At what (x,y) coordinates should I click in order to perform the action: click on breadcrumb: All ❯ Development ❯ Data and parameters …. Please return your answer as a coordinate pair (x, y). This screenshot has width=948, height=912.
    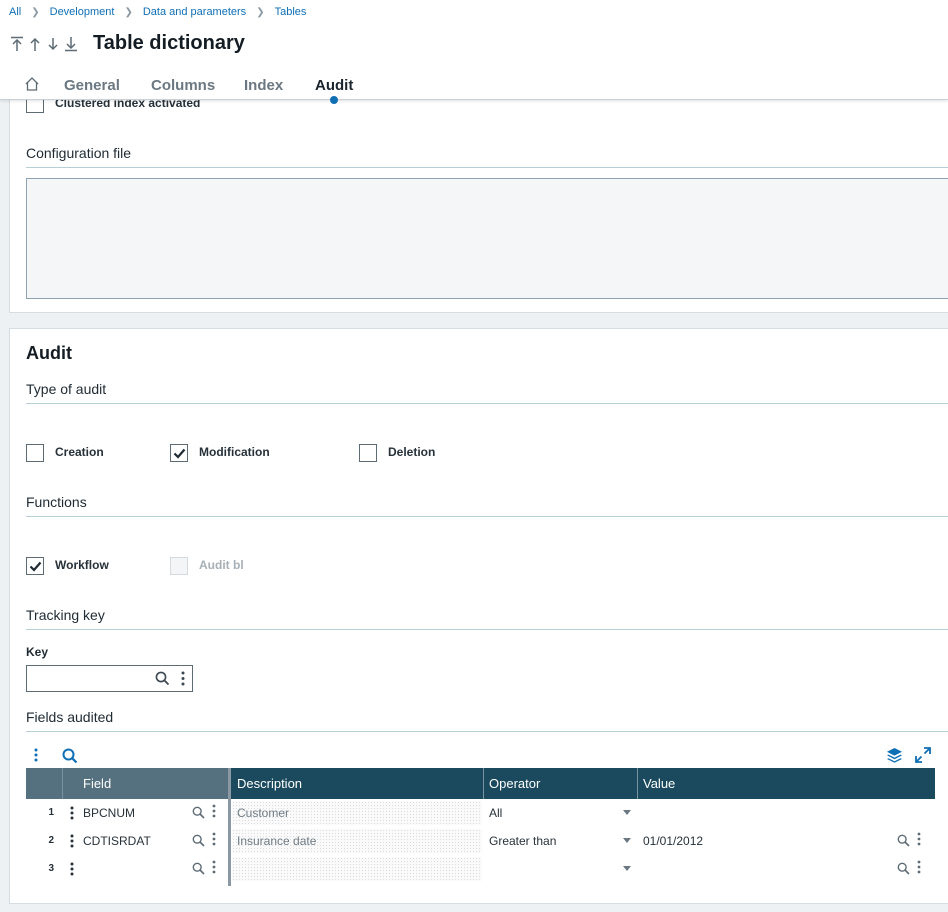
    Looking at the image, I should click on (157, 12).